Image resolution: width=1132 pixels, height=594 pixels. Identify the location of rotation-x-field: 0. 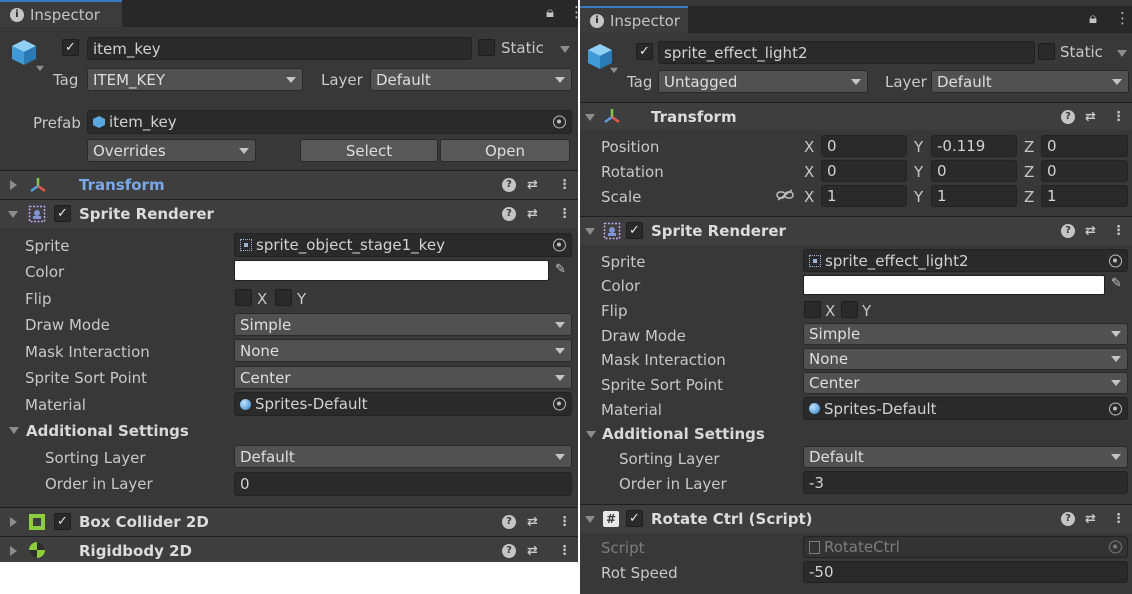
(864, 171).